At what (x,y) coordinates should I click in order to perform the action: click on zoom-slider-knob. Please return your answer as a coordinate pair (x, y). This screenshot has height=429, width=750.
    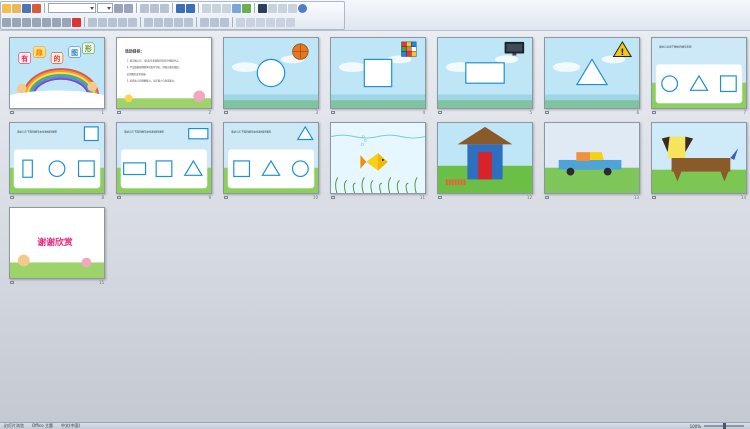
    Looking at the image, I should click on (724, 426).